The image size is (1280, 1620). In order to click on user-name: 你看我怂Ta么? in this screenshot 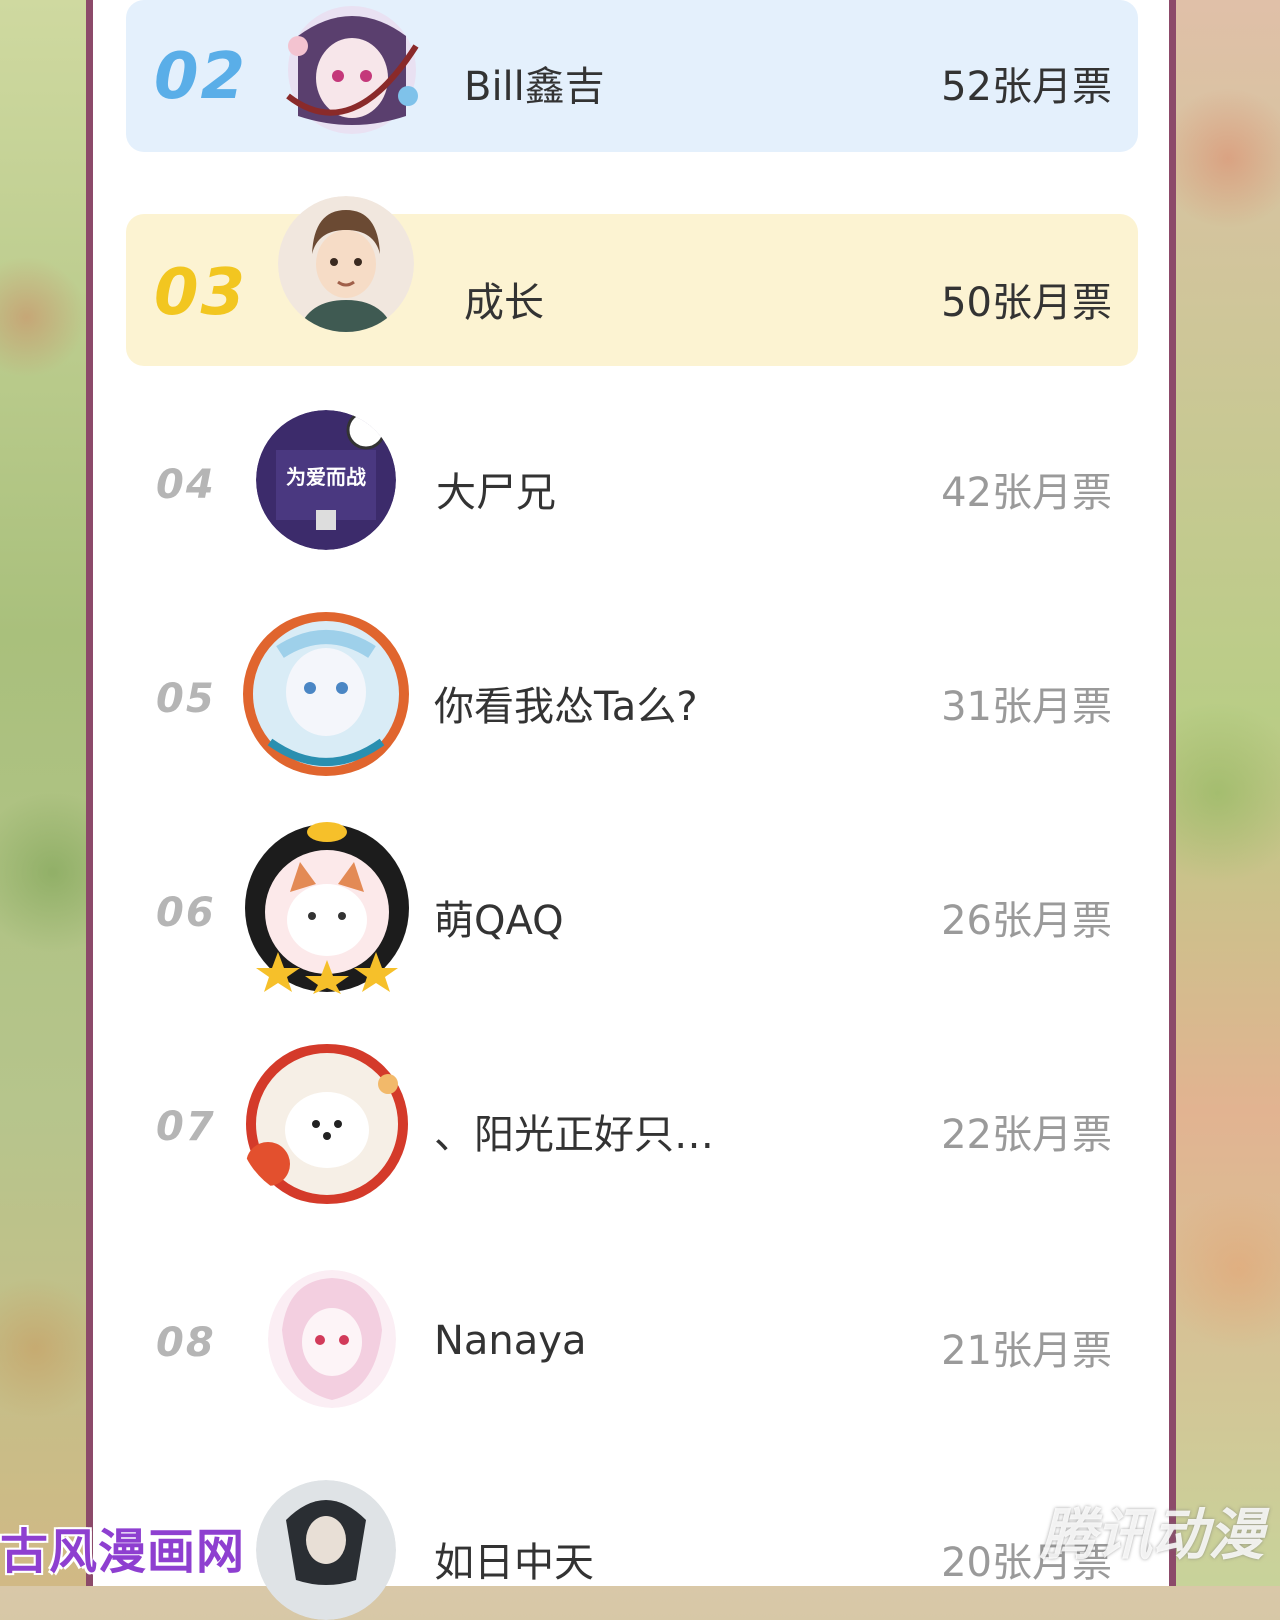, I will do `click(566, 703)`.